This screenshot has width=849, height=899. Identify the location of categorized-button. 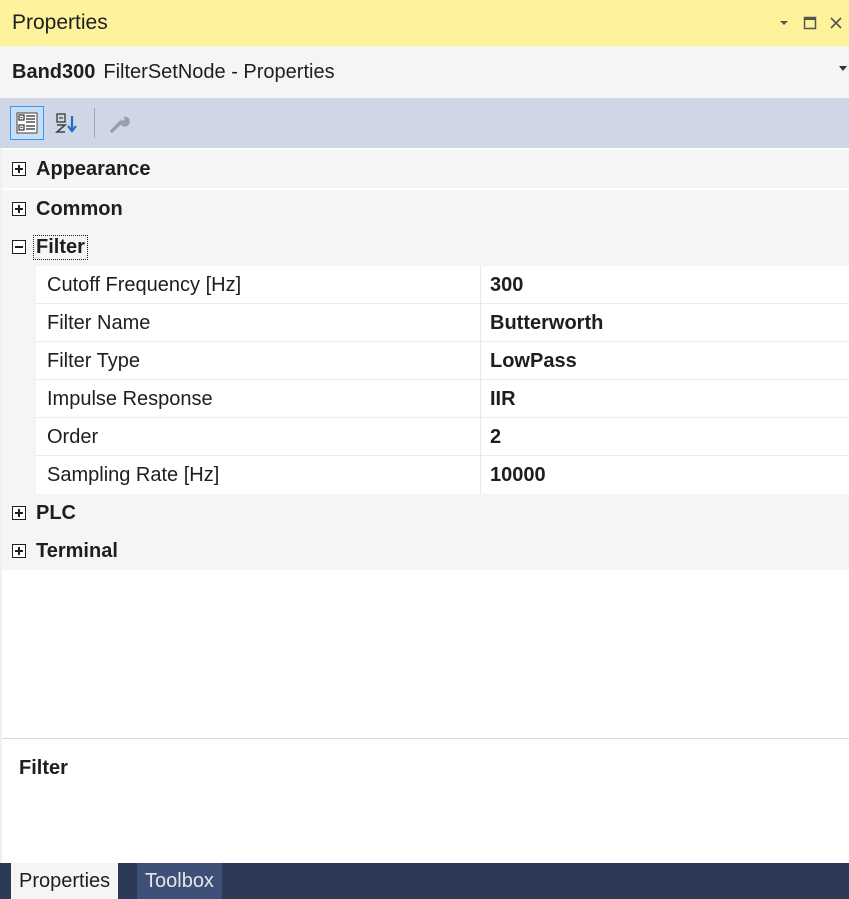
(27, 123).